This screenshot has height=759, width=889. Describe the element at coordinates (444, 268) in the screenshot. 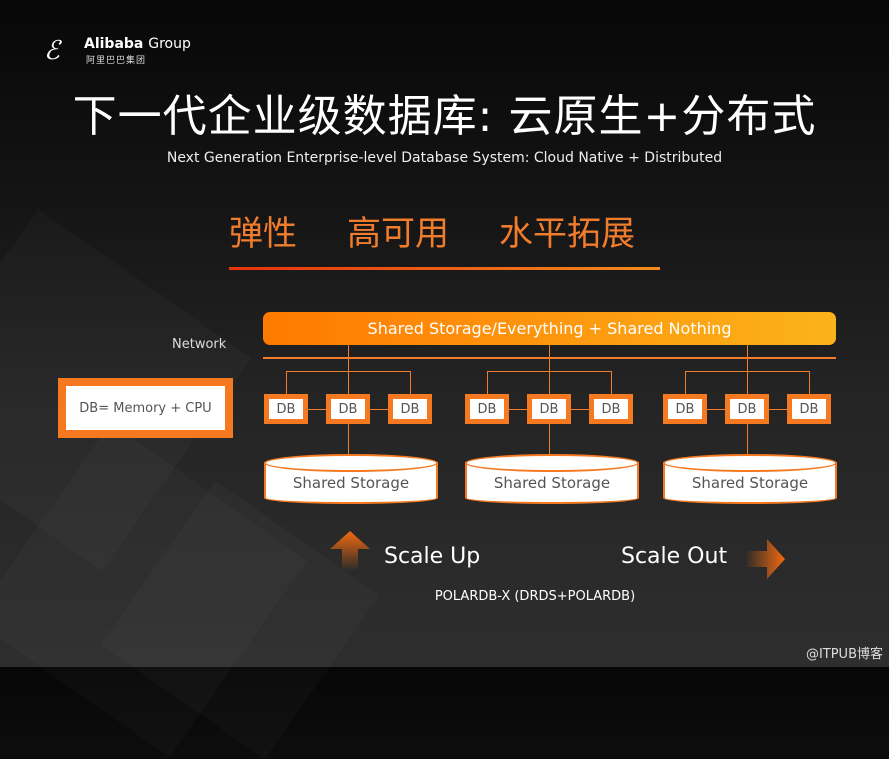

I see `feature-underline` at that location.